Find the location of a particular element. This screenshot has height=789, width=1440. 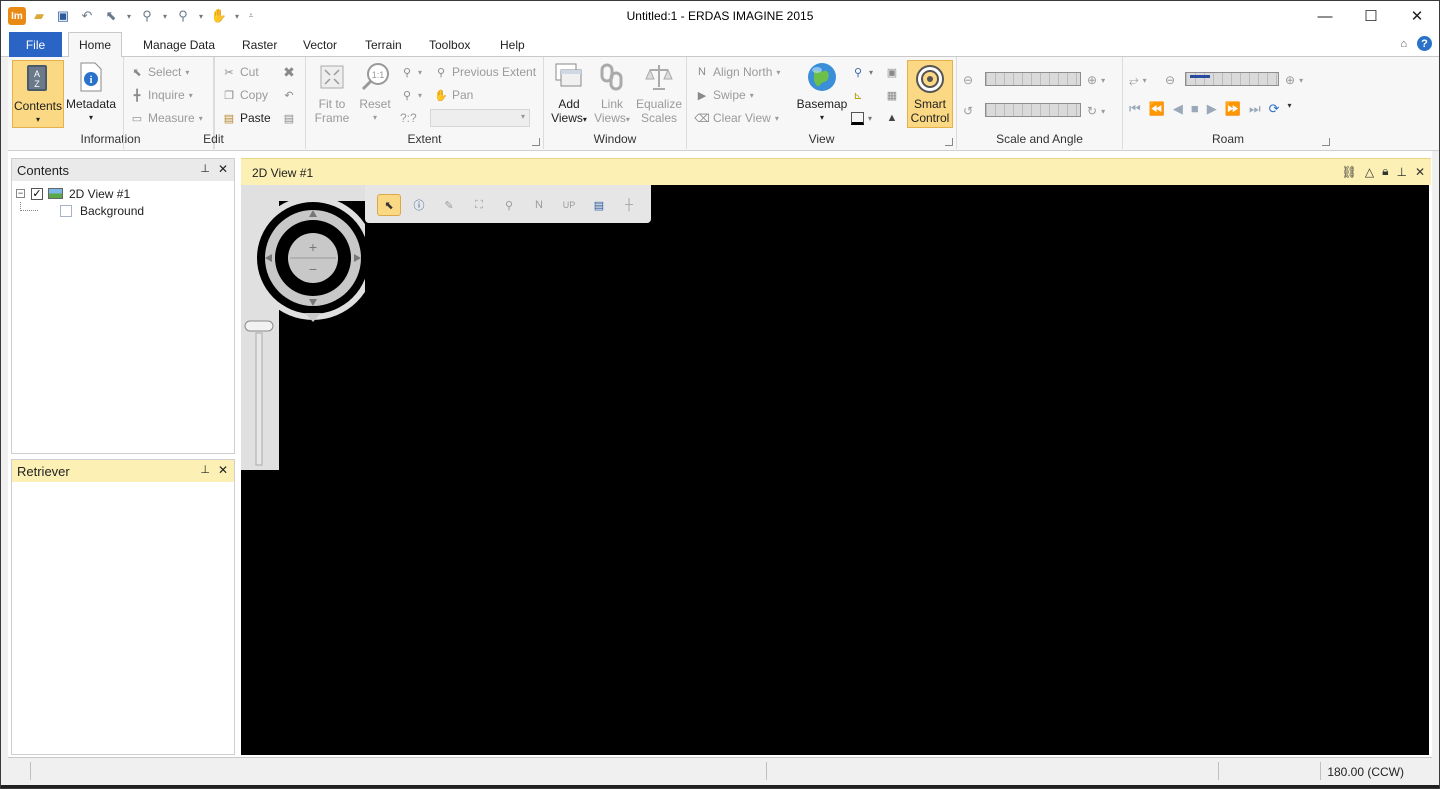

smart-control-label-2: Control is located at coordinates (930, 118).